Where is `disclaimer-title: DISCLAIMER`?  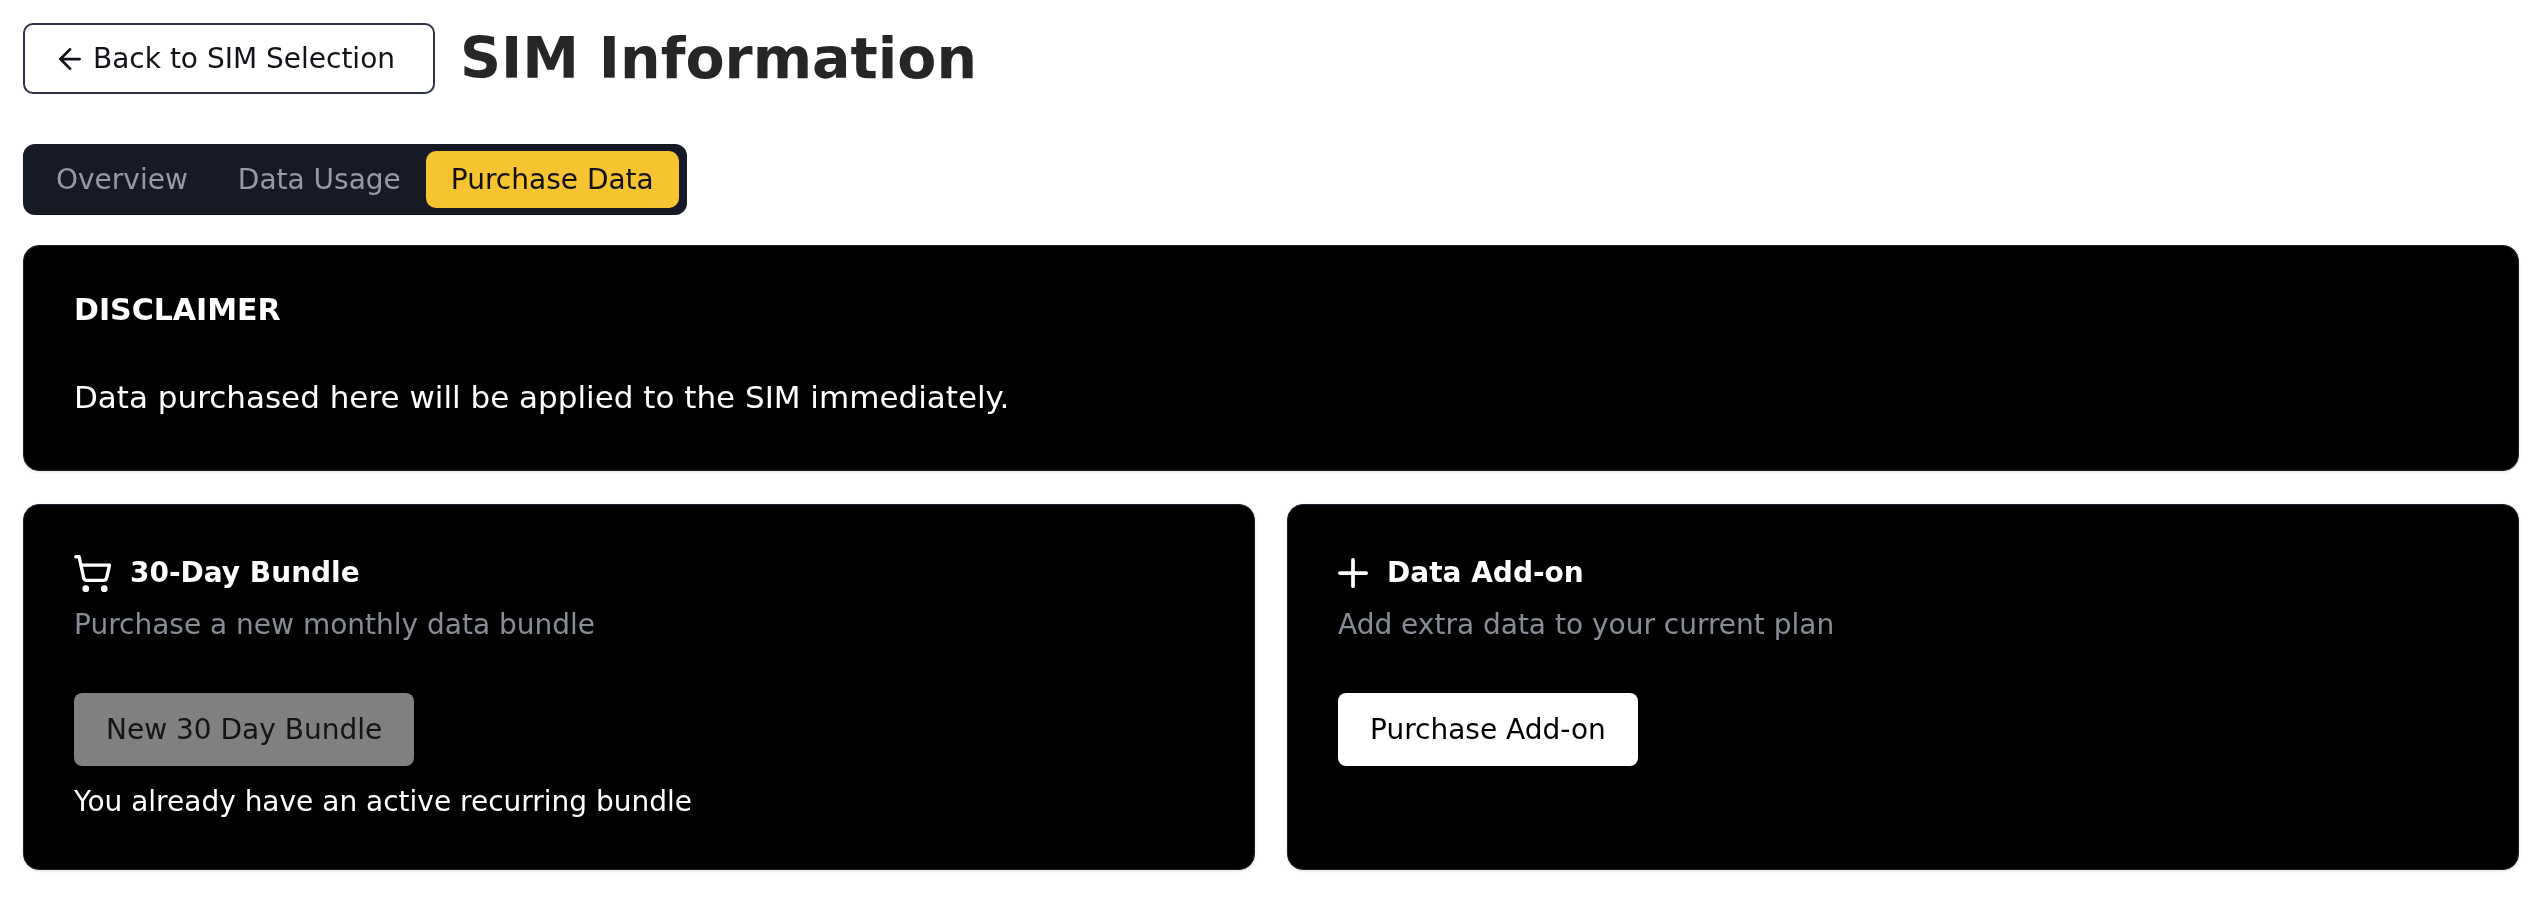 disclaimer-title: DISCLAIMER is located at coordinates (178, 310).